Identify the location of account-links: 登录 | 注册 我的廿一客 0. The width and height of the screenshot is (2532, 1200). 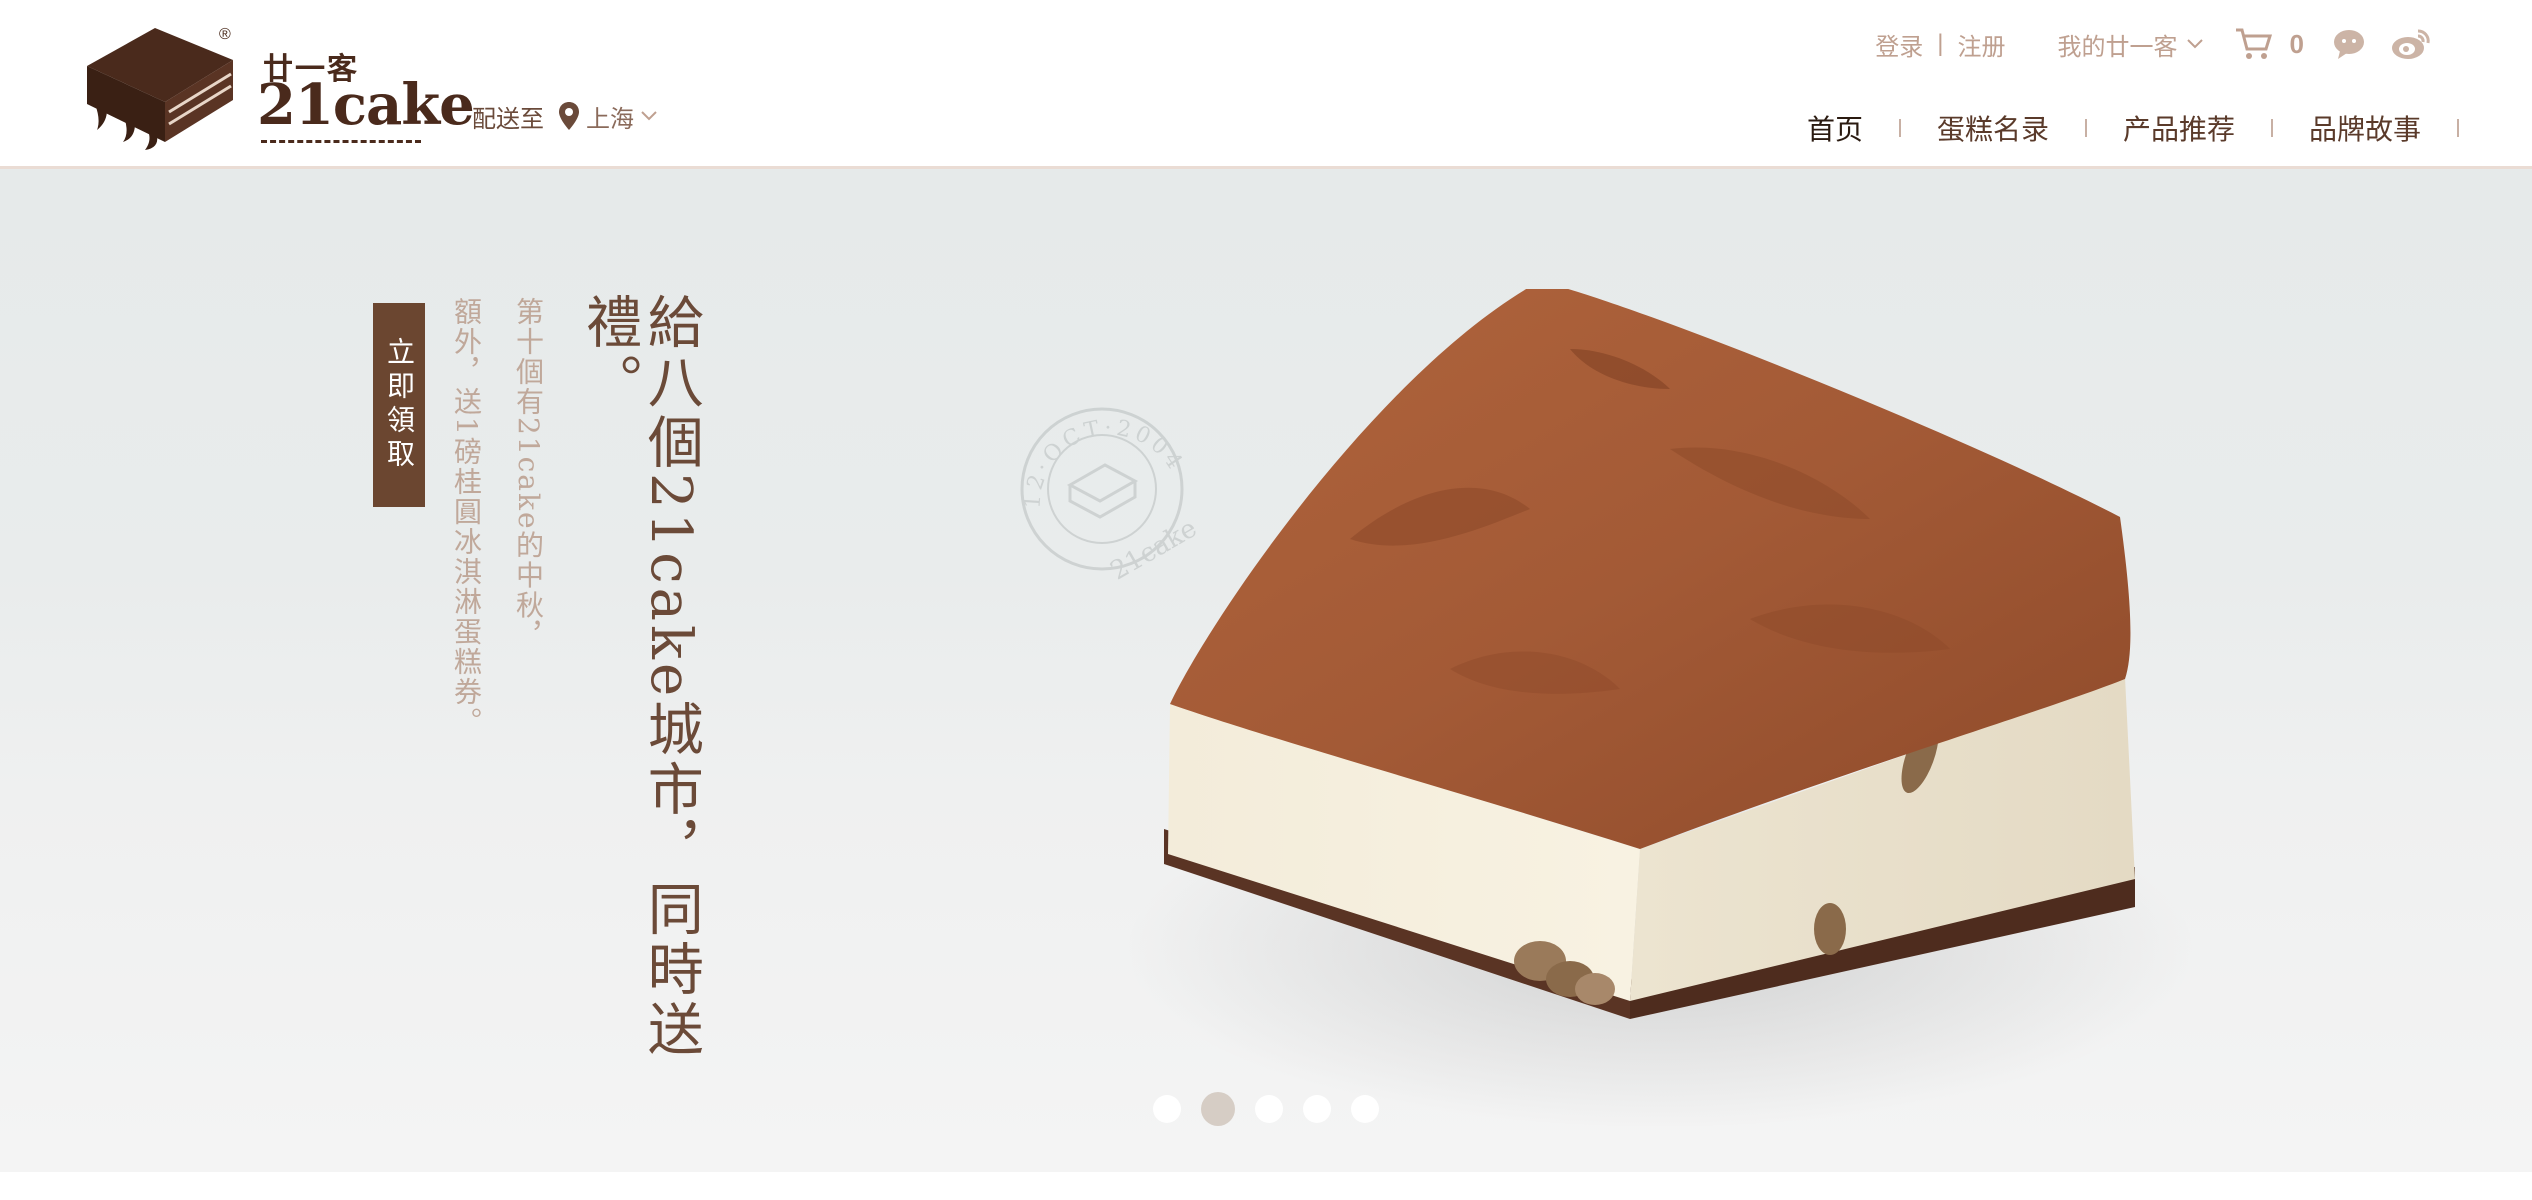
(2153, 44).